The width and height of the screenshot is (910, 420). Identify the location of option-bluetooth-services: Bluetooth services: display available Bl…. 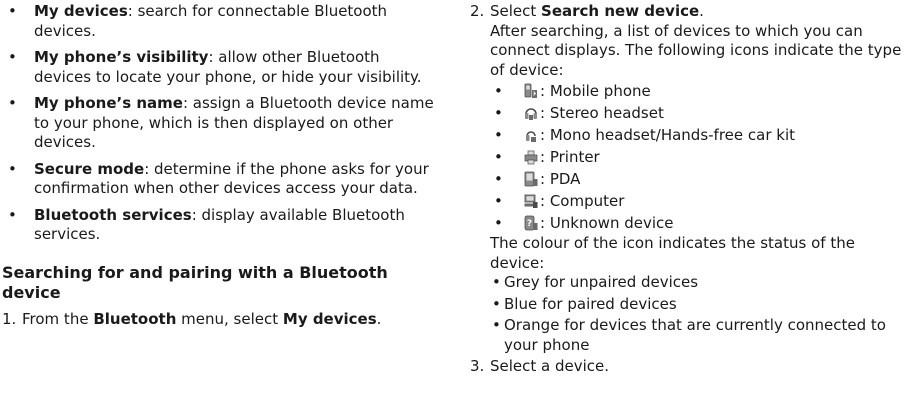
(220, 225).